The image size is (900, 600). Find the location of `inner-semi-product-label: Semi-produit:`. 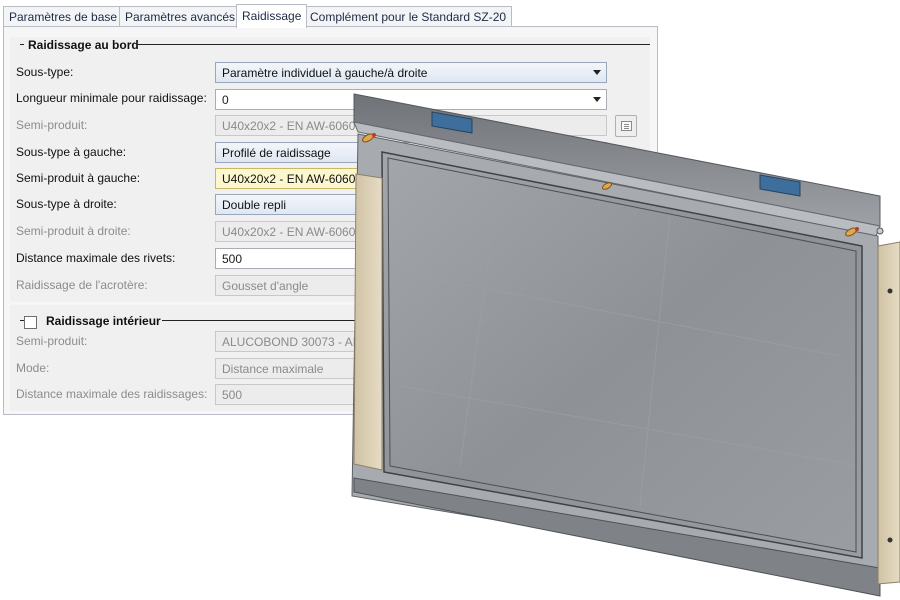

inner-semi-product-label: Semi-produit: is located at coordinates (52, 341).